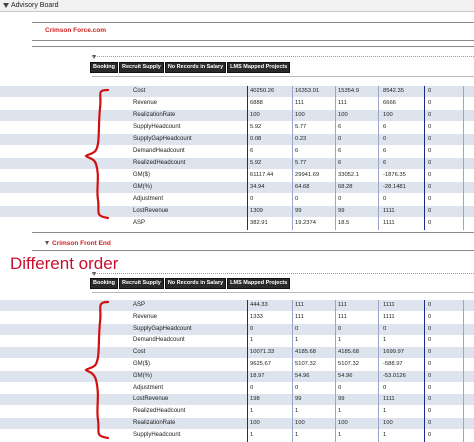  What do you see at coordinates (237, 223) in the screenshot?
I see `table-row: ASP 382.91 19.2374 18.5 1111 0` at bounding box center [237, 223].